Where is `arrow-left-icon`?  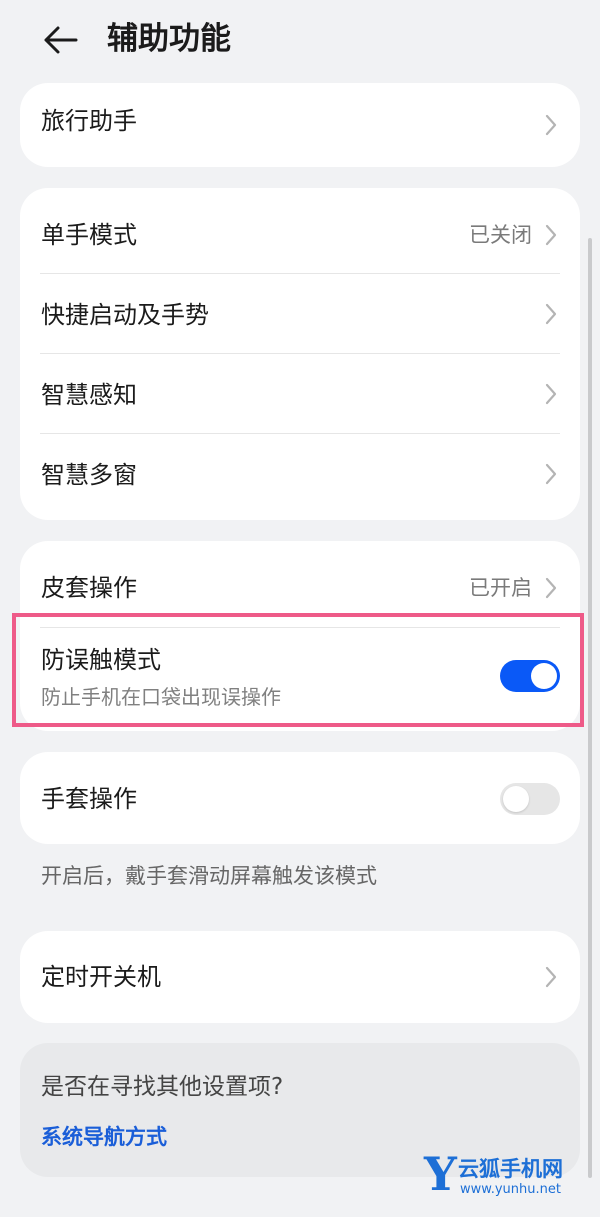
arrow-left-icon is located at coordinates (61, 40).